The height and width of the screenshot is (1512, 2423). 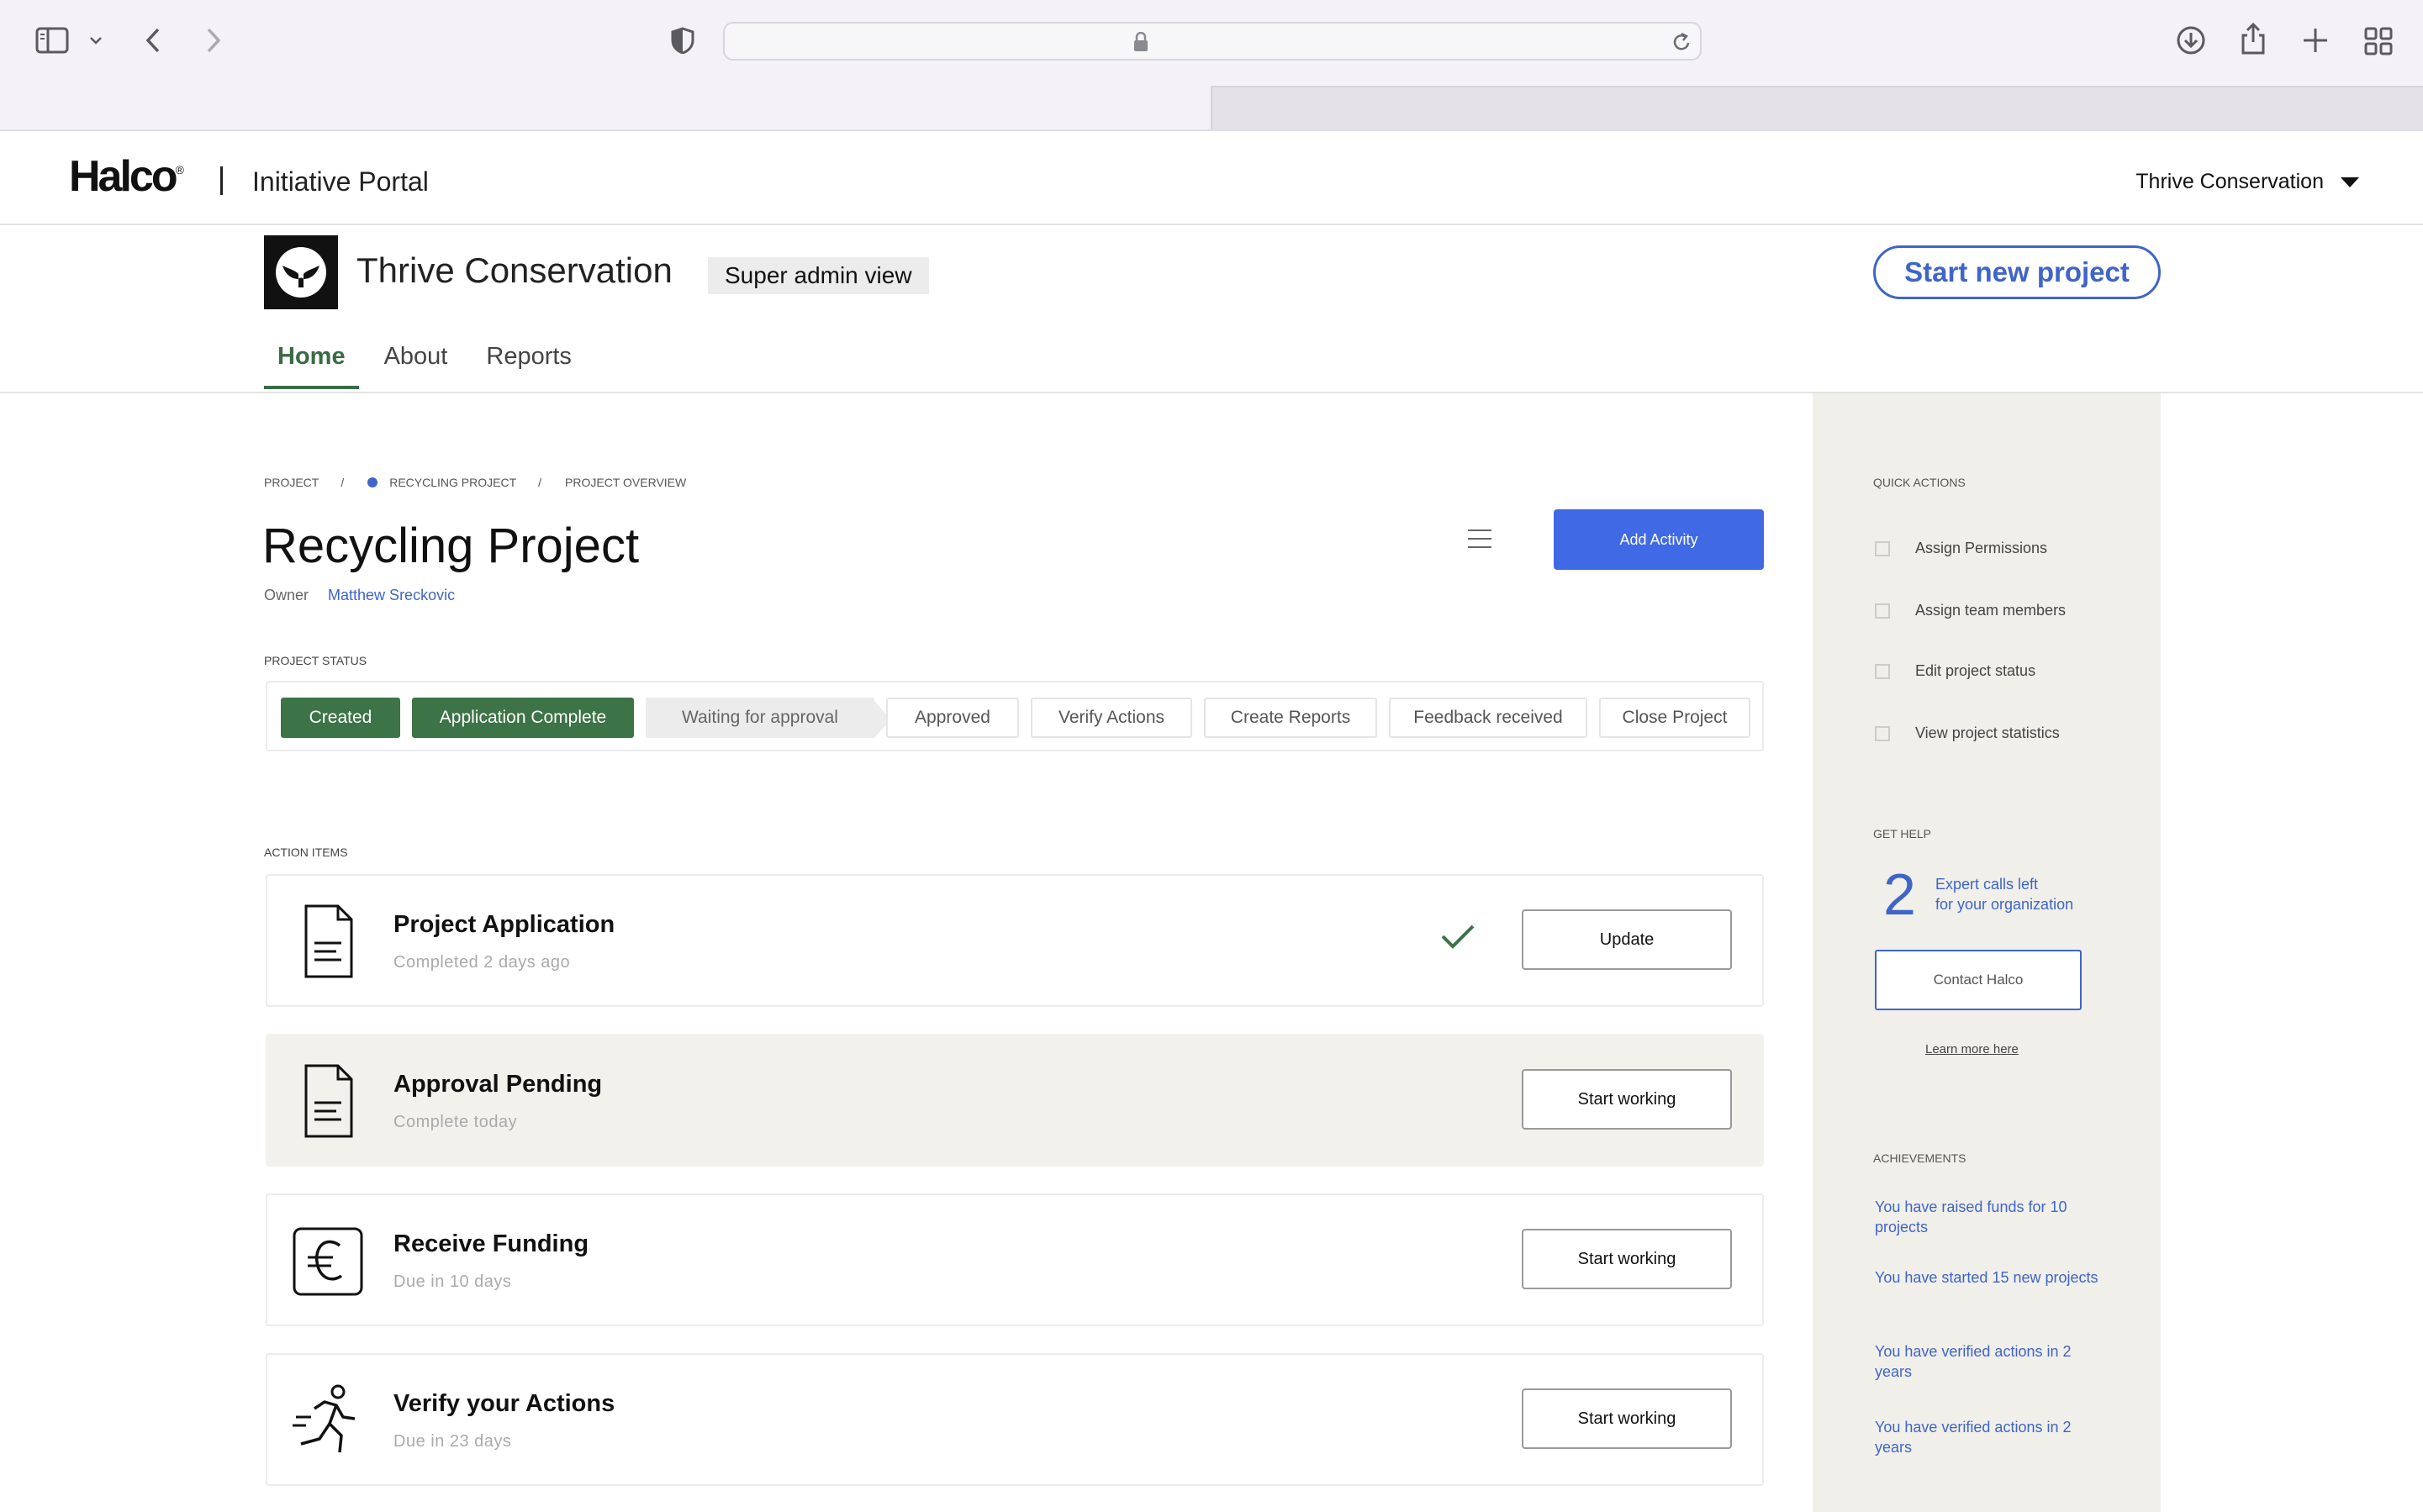 What do you see at coordinates (498, 1084) in the screenshot?
I see `action-title: Approval Pending` at bounding box center [498, 1084].